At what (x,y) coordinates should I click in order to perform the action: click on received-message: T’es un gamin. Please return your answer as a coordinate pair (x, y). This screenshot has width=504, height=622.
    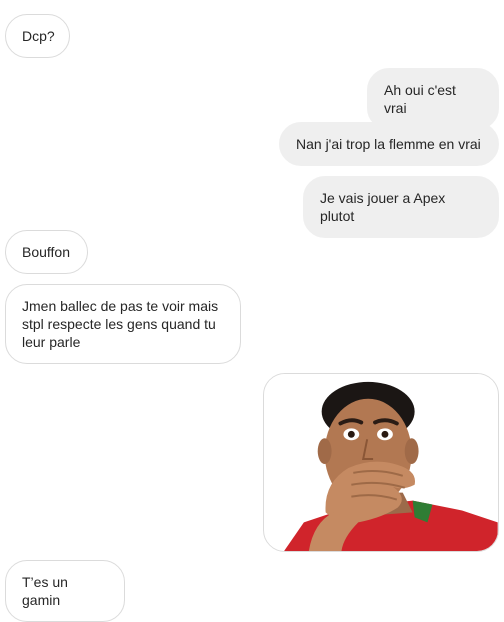
    Looking at the image, I should click on (65, 591).